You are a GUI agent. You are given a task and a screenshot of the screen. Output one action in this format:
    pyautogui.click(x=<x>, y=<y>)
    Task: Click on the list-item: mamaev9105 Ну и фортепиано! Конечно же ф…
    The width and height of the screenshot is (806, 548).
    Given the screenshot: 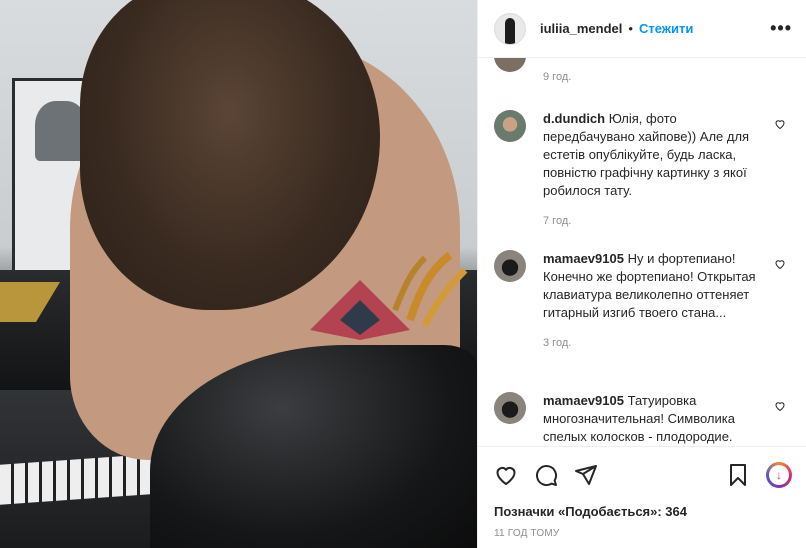 What is the action you would take?
    pyautogui.click(x=644, y=301)
    